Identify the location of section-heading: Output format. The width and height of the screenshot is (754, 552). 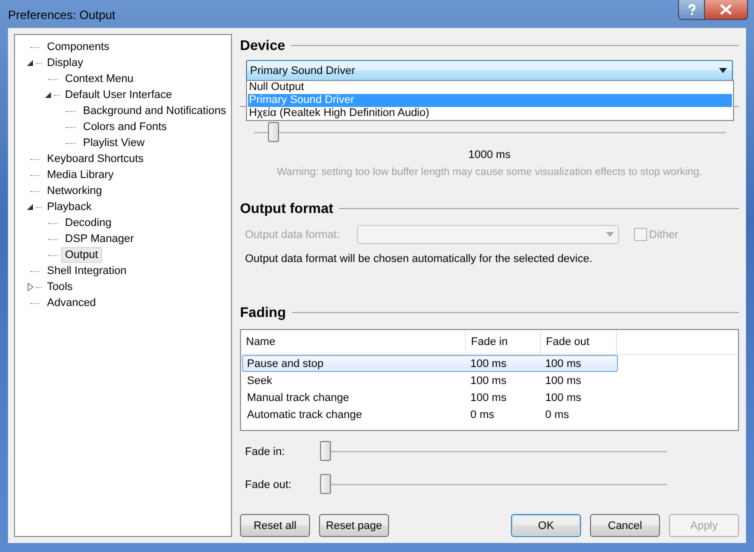
(287, 208).